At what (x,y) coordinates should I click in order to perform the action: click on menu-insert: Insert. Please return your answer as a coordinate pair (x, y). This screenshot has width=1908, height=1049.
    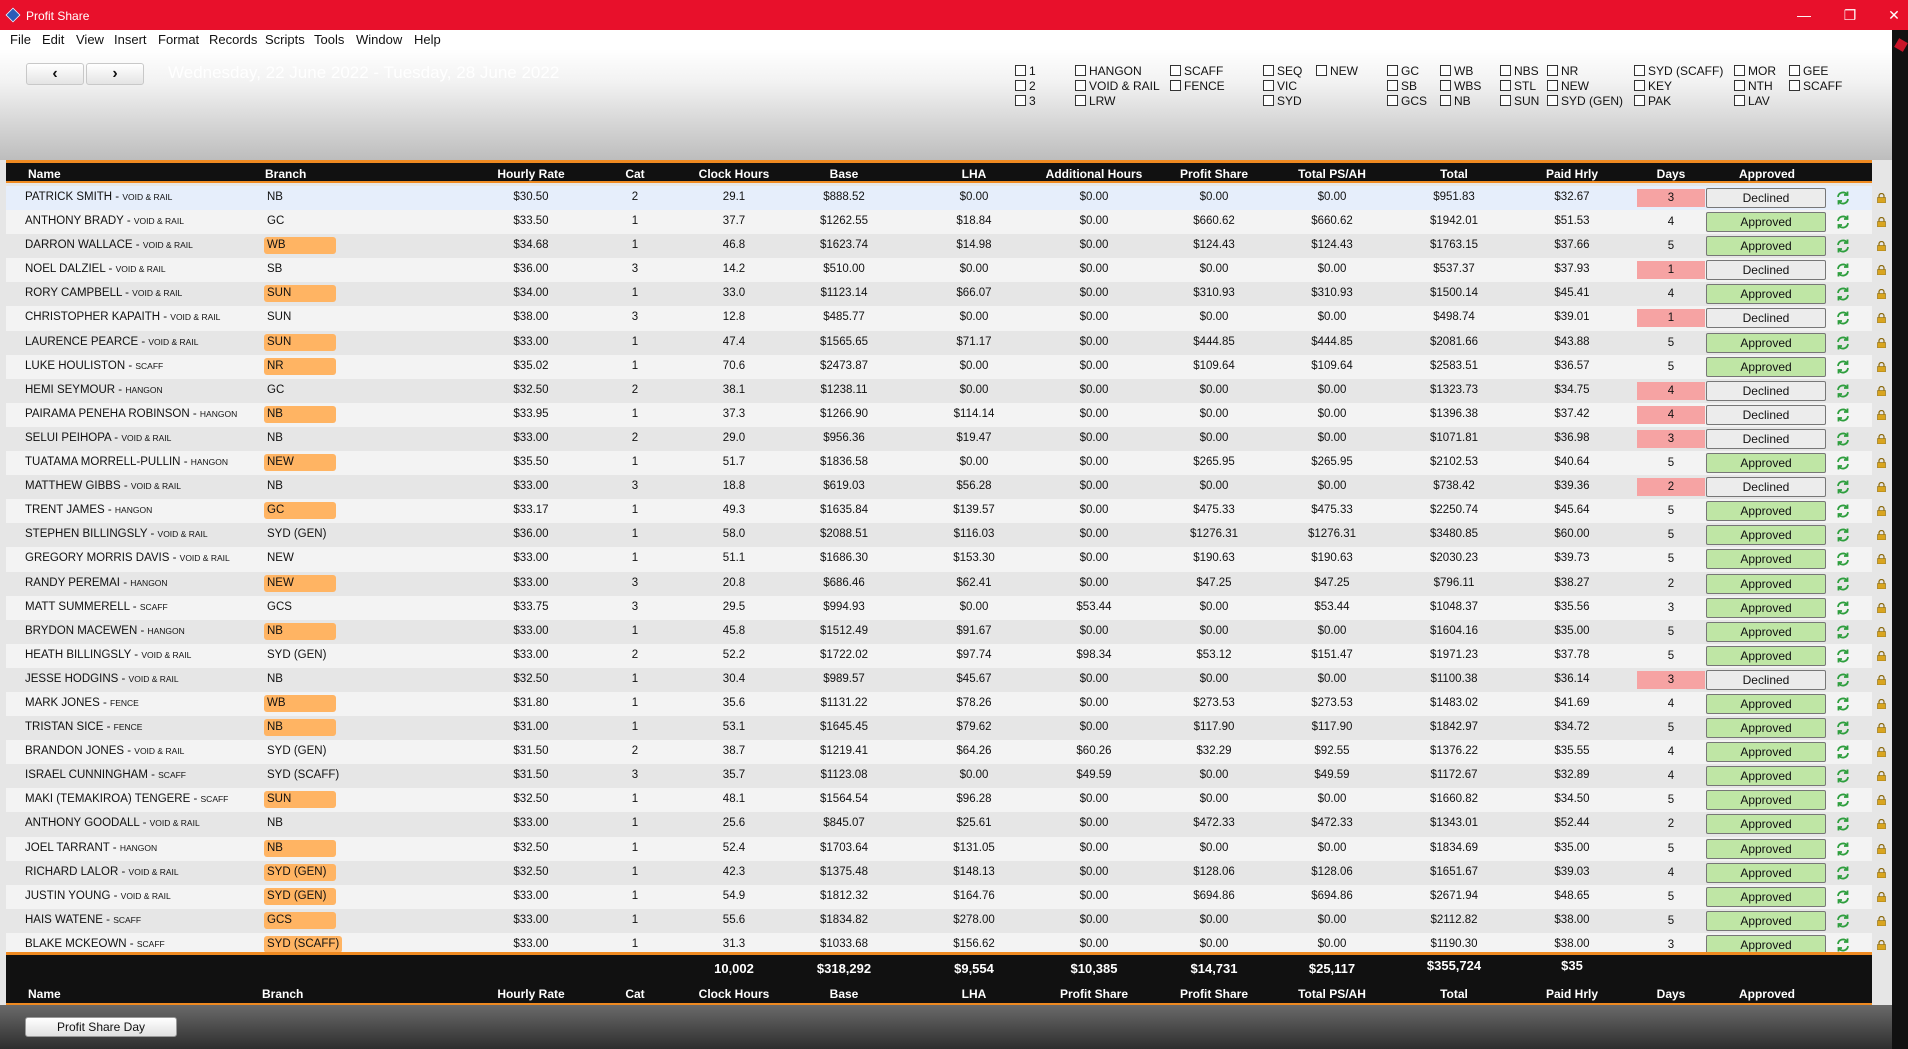
    Looking at the image, I should click on (130, 39).